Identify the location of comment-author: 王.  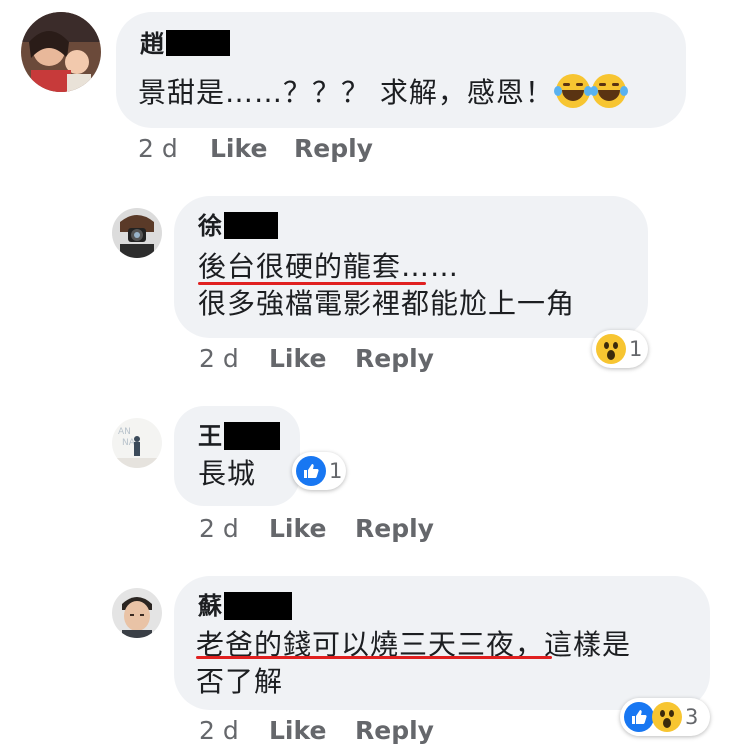
(239, 436).